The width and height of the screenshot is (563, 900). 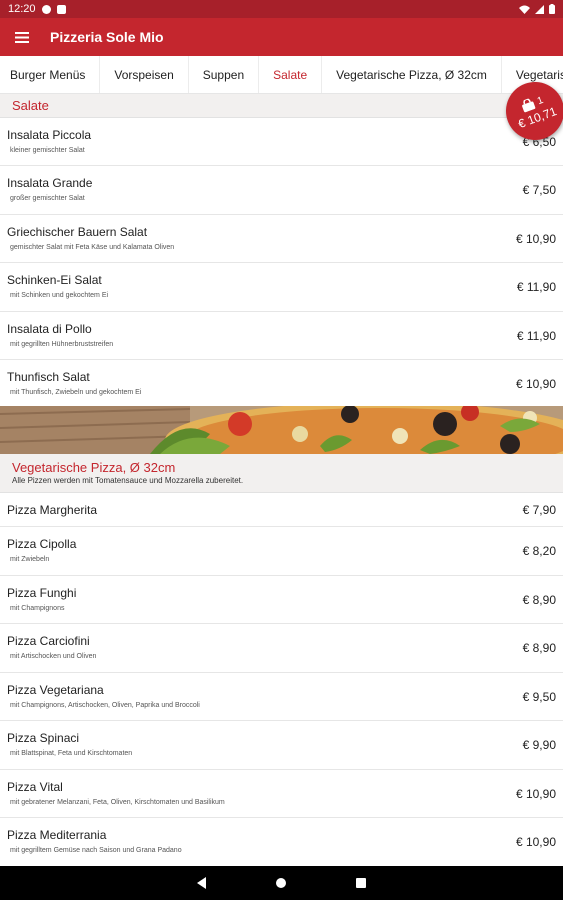 What do you see at coordinates (107, 37) in the screenshot?
I see `app-title: Pizzeria Sole Mio` at bounding box center [107, 37].